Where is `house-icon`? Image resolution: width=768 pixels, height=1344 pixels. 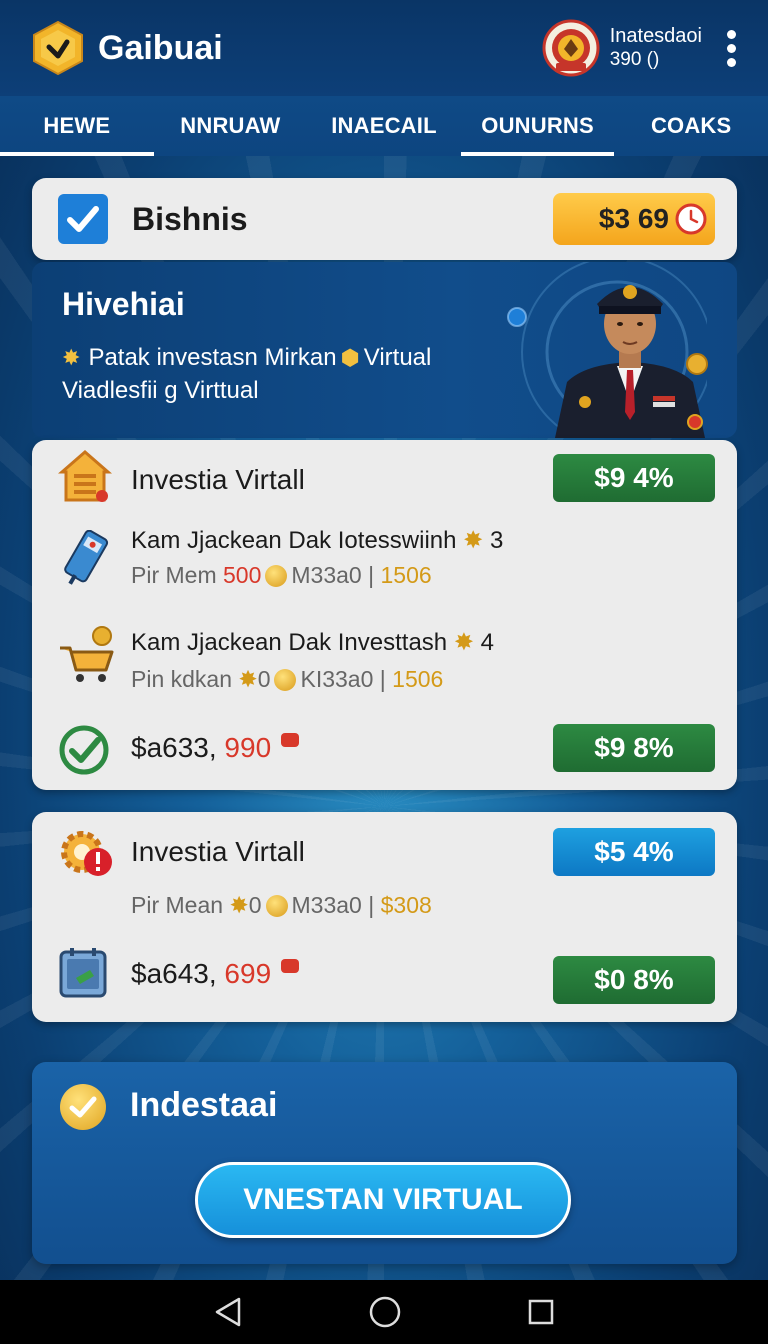
house-icon is located at coordinates (85, 475).